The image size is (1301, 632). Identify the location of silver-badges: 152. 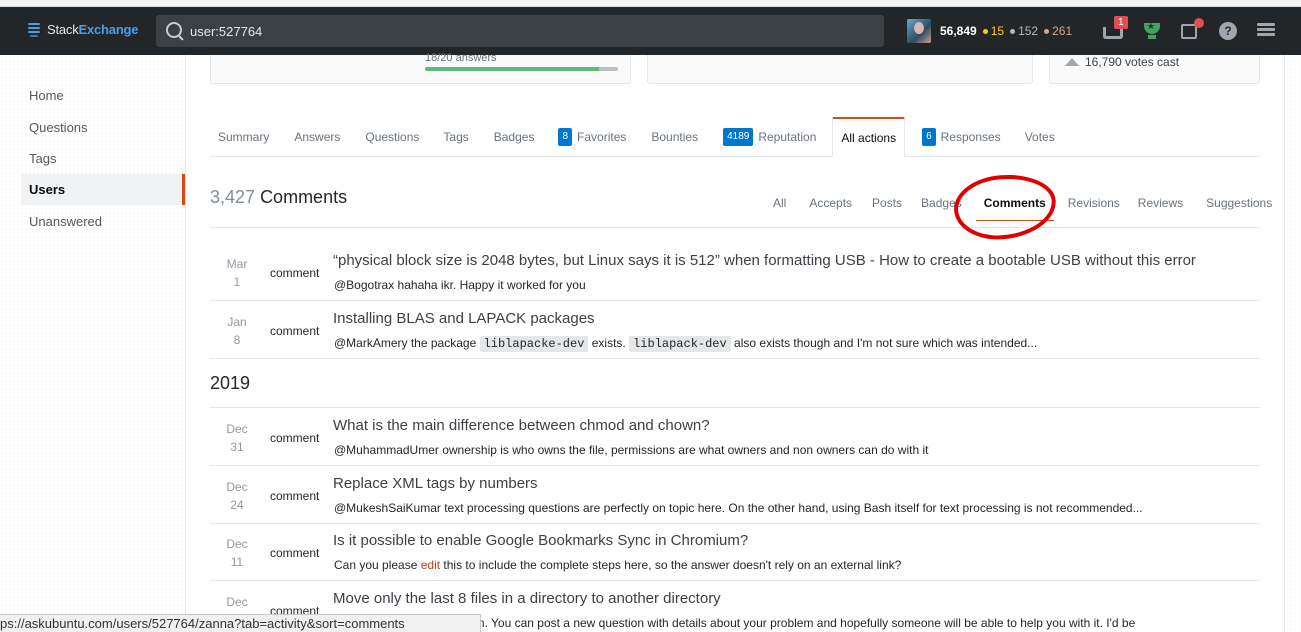
(1024, 31).